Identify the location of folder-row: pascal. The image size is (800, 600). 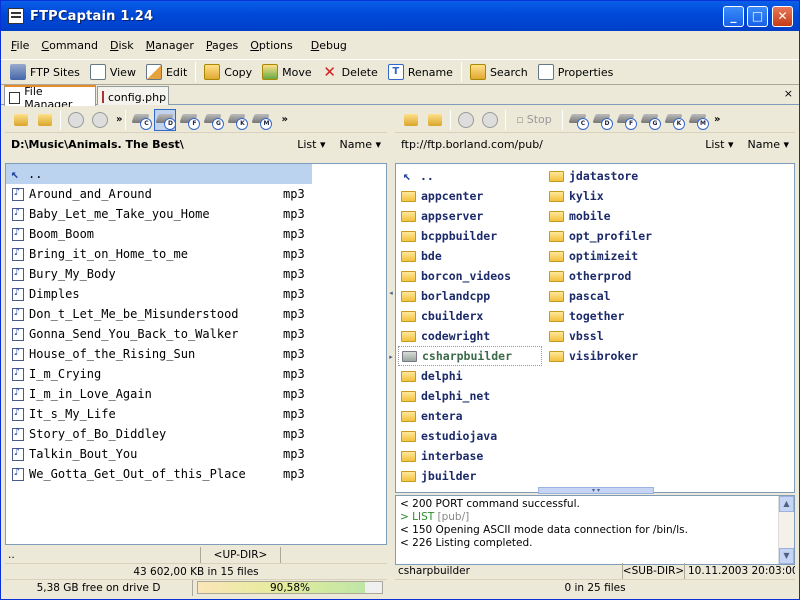
(620, 296).